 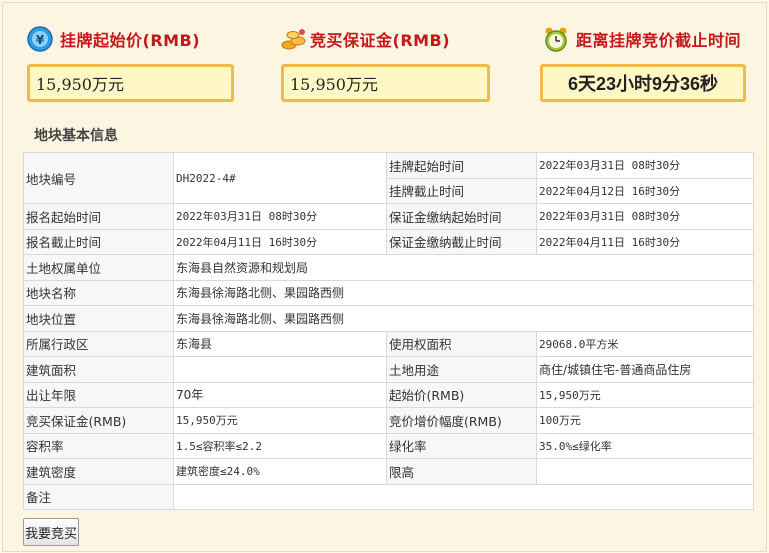 What do you see at coordinates (98, 369) in the screenshot?
I see `cell-label: 建筑面积` at bounding box center [98, 369].